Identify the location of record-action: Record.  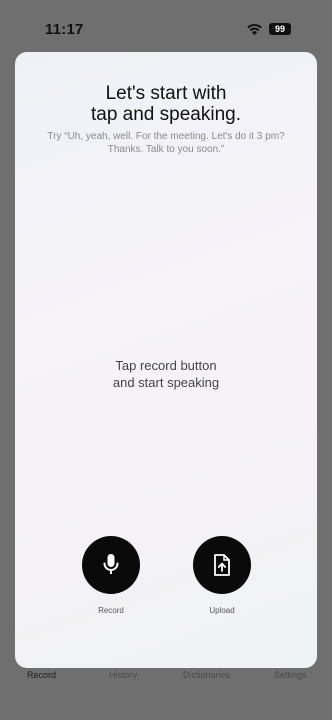
(111, 575).